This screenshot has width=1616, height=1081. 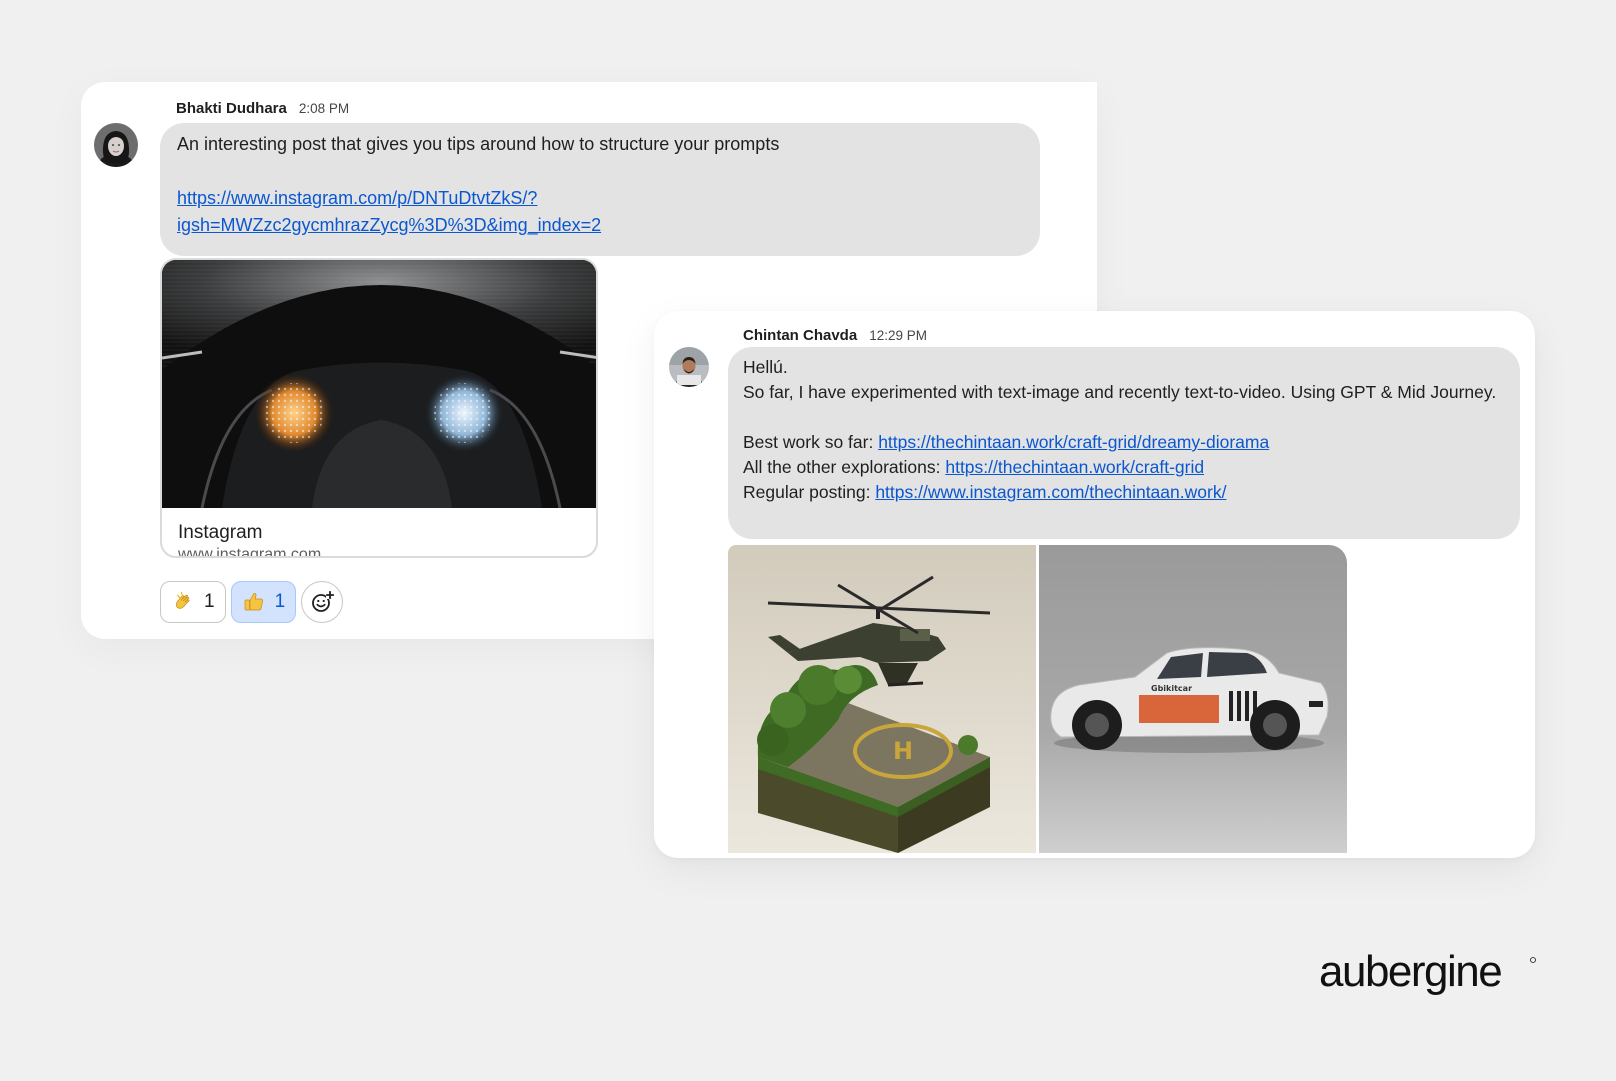 What do you see at coordinates (1171, 688) in the screenshot?
I see `svg-text: Gbikitcar` at bounding box center [1171, 688].